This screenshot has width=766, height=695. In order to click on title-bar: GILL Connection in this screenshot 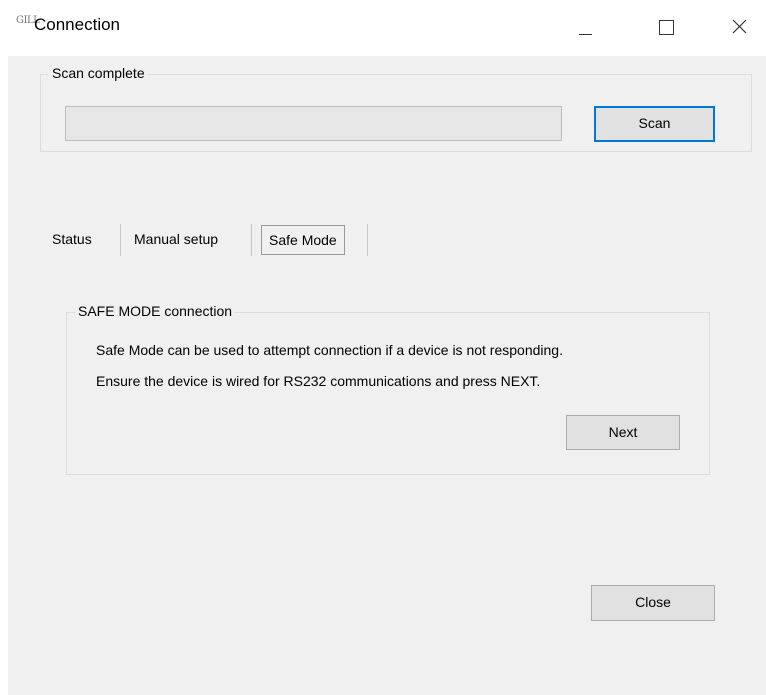, I will do `click(383, 28)`.